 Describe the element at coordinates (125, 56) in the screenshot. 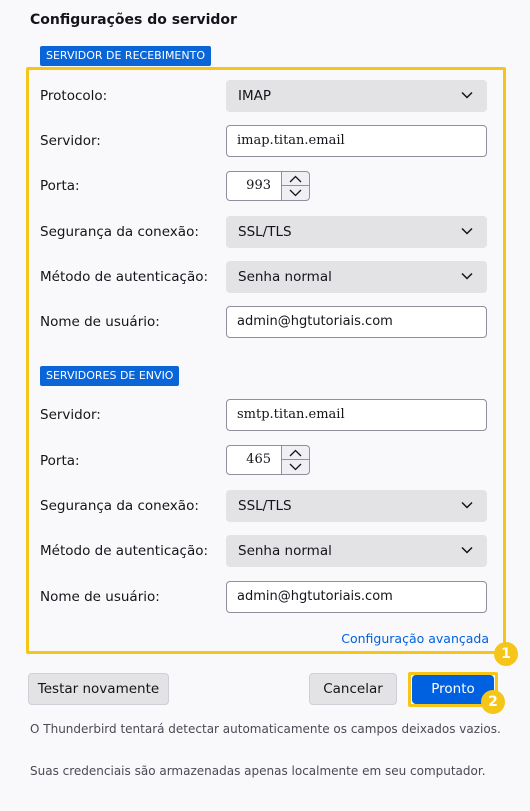

I see `incoming-section-badge: SERVIDOR DE RECEBIMENTO` at that location.